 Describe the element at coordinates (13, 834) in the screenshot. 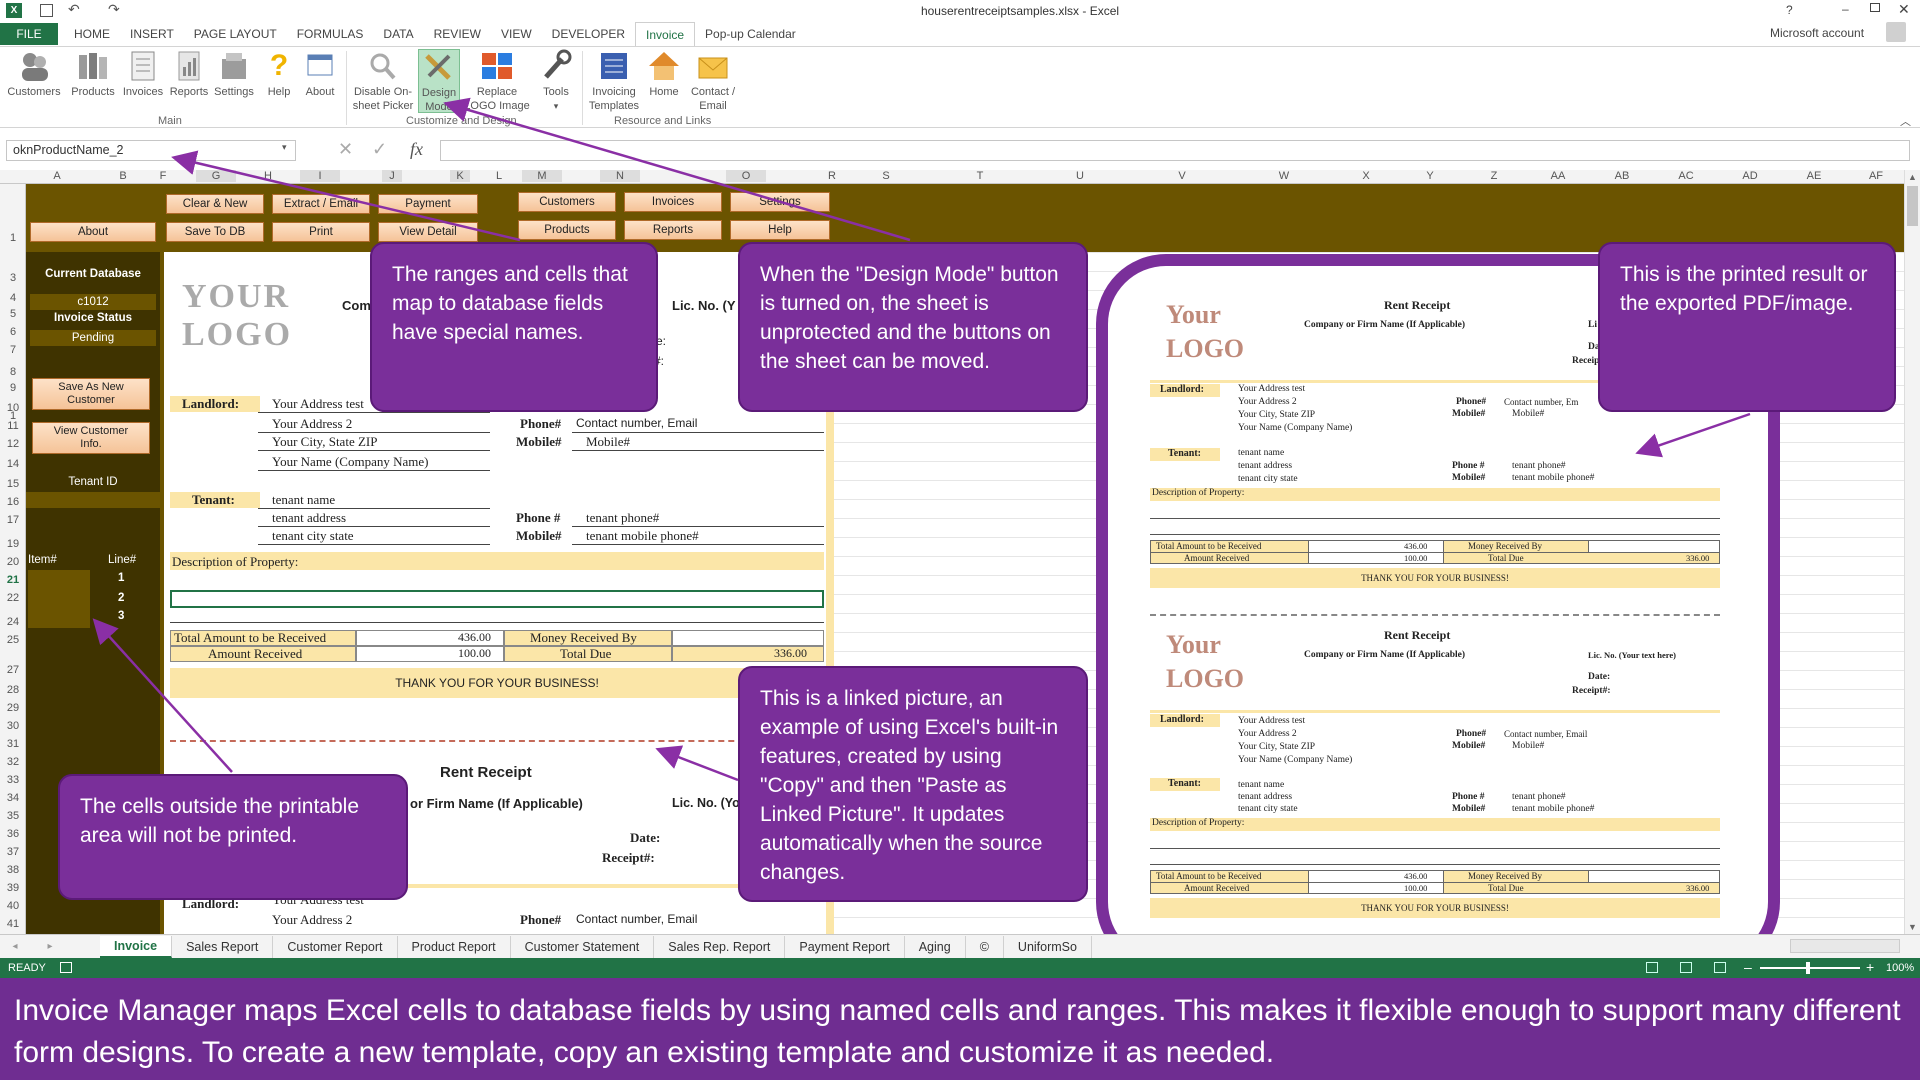

I see `row-number: 36` at that location.